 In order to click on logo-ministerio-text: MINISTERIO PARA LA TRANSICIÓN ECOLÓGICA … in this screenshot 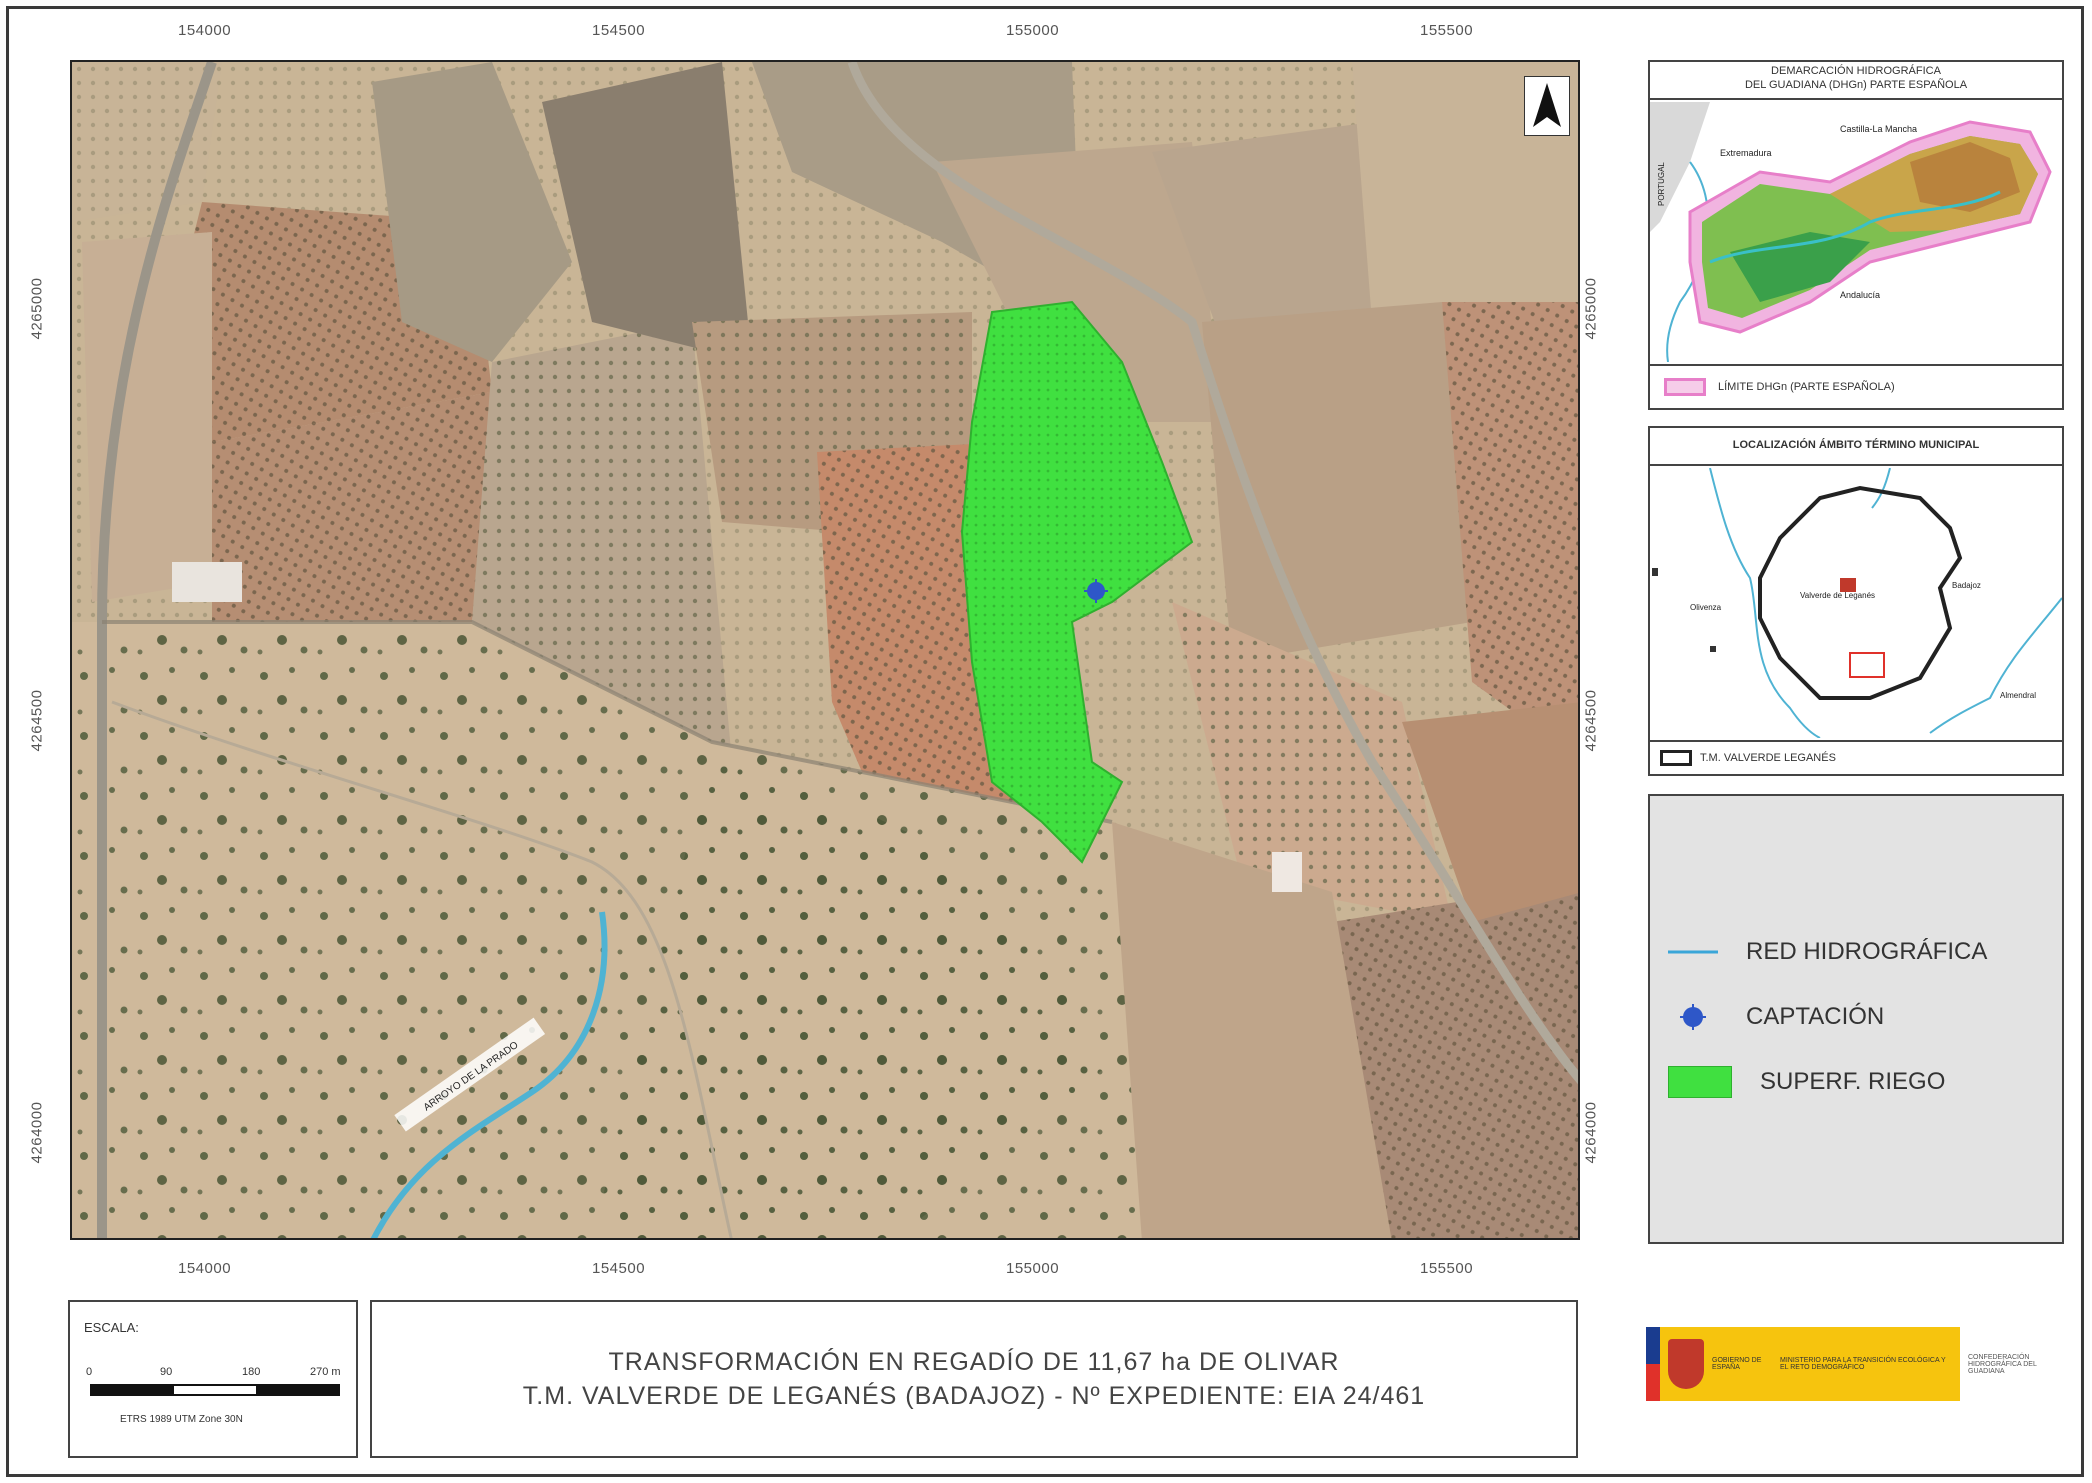, I will do `click(1863, 1364)`.